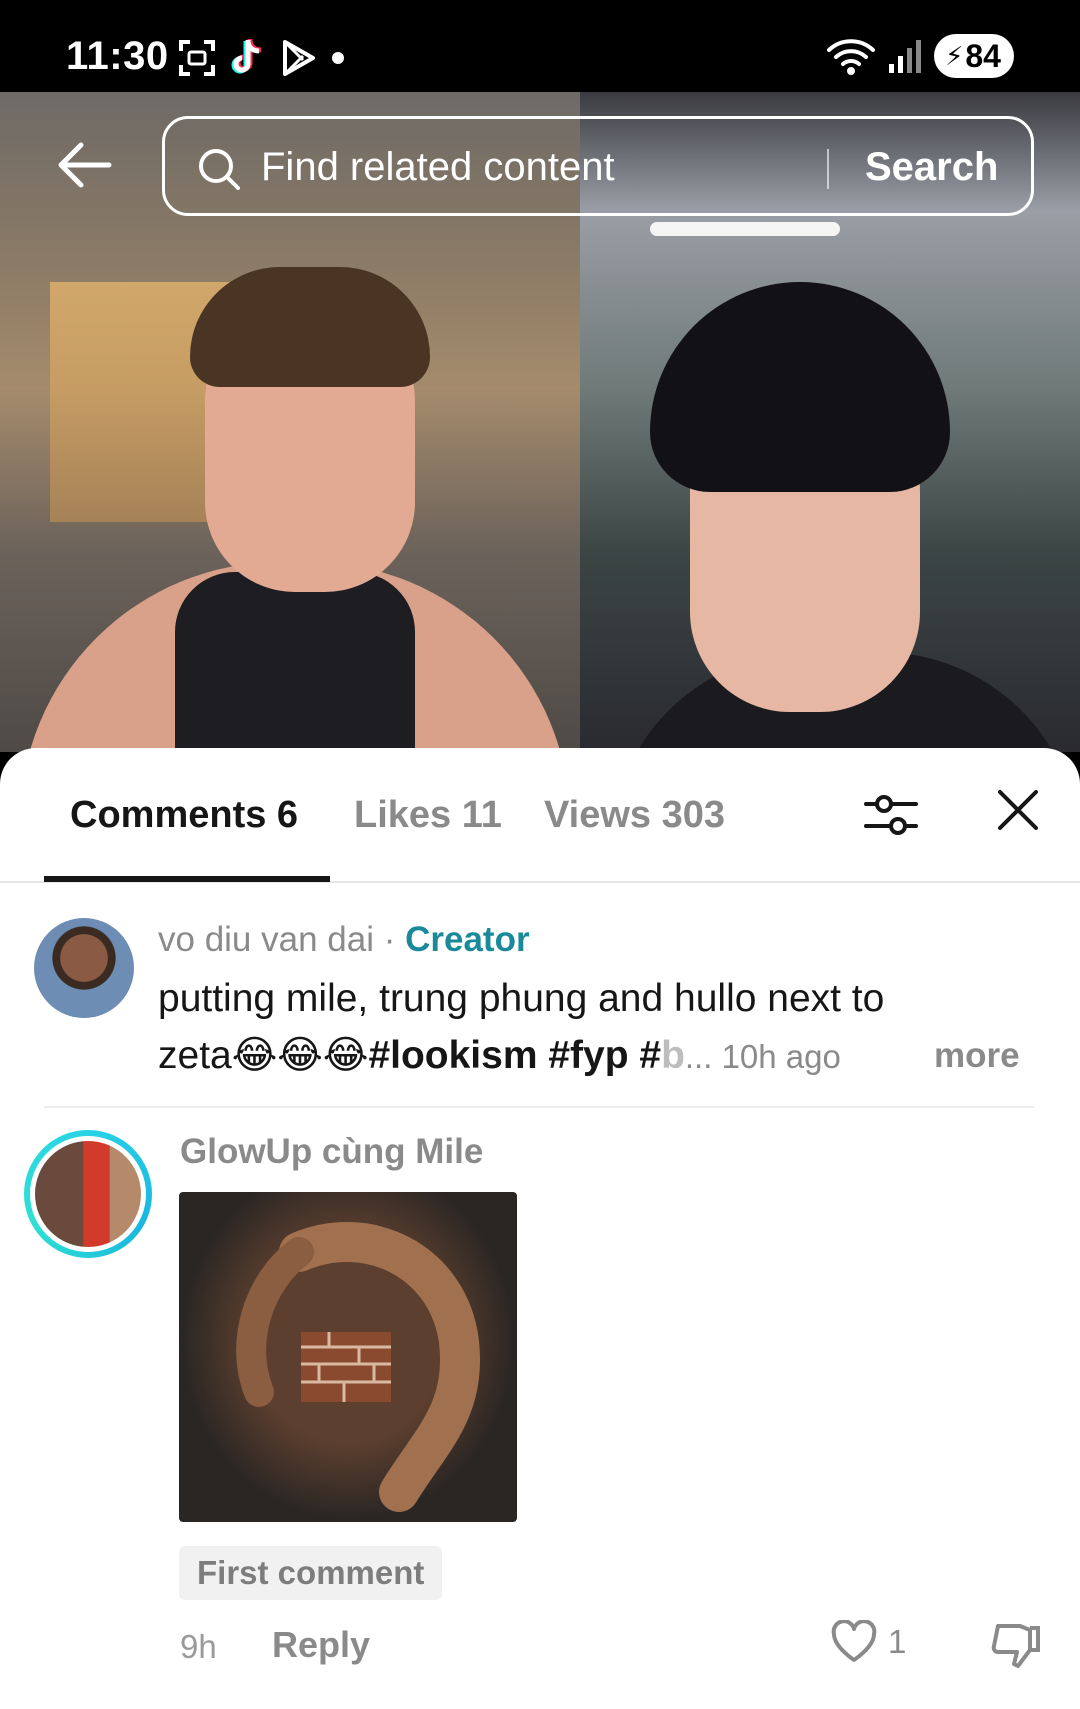 This screenshot has width=1080, height=1709. Describe the element at coordinates (467, 939) in the screenshot. I see `creator-badge: Creator` at that location.